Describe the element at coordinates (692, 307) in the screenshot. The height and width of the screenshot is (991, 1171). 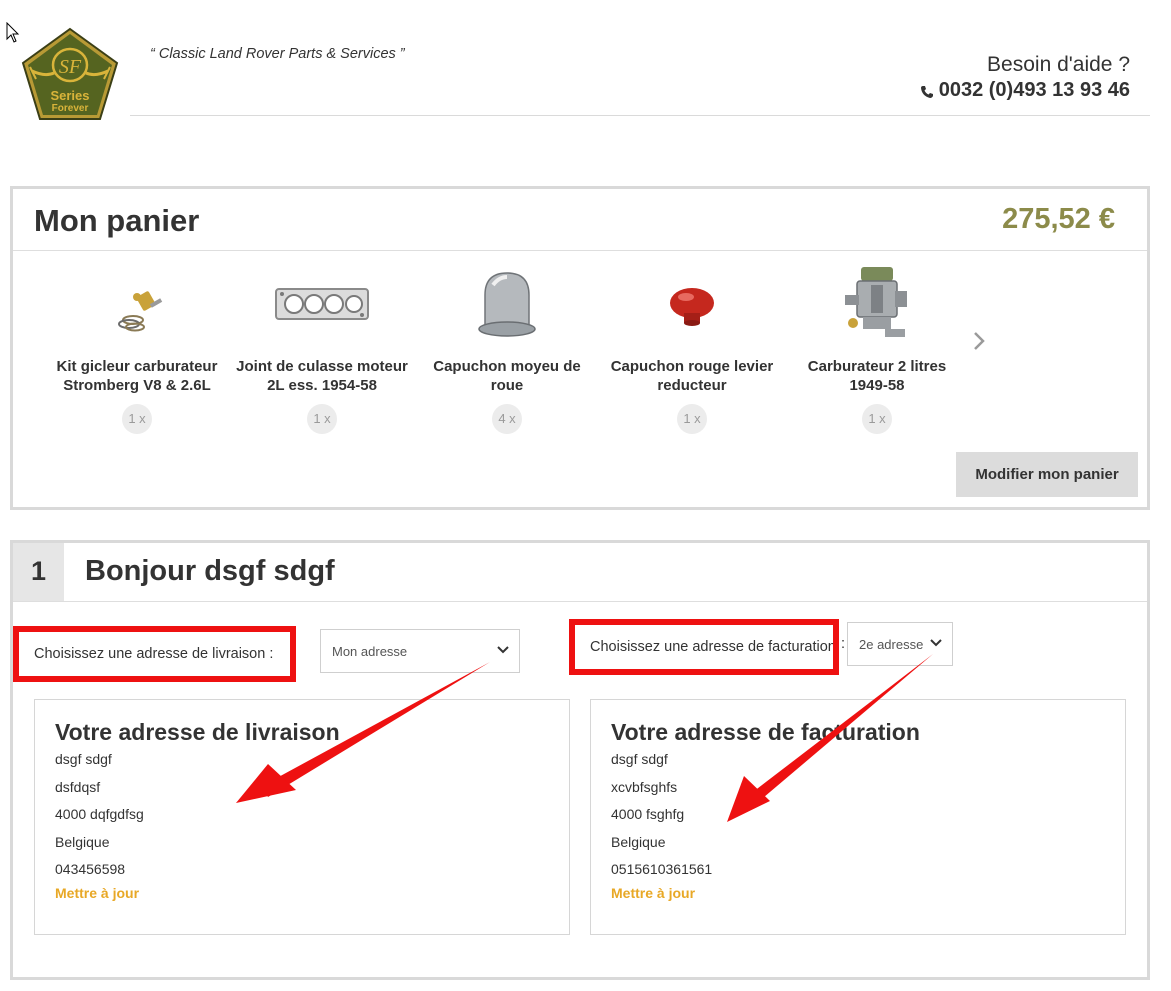
I see `red-knob-thumbnail-icon` at that location.